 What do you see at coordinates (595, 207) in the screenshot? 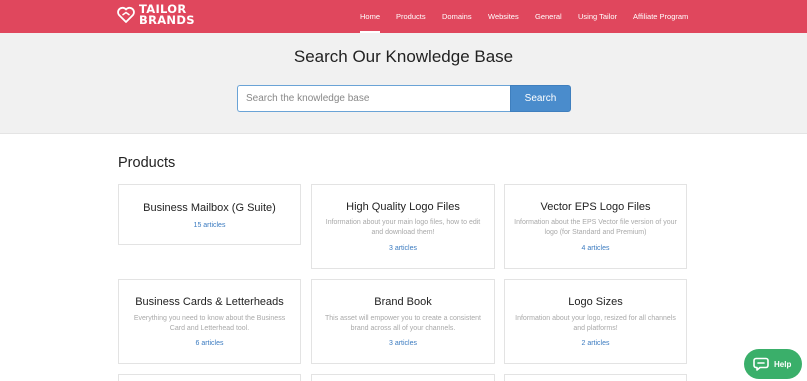
I see `card-title: Vector EPS Logo Files` at bounding box center [595, 207].